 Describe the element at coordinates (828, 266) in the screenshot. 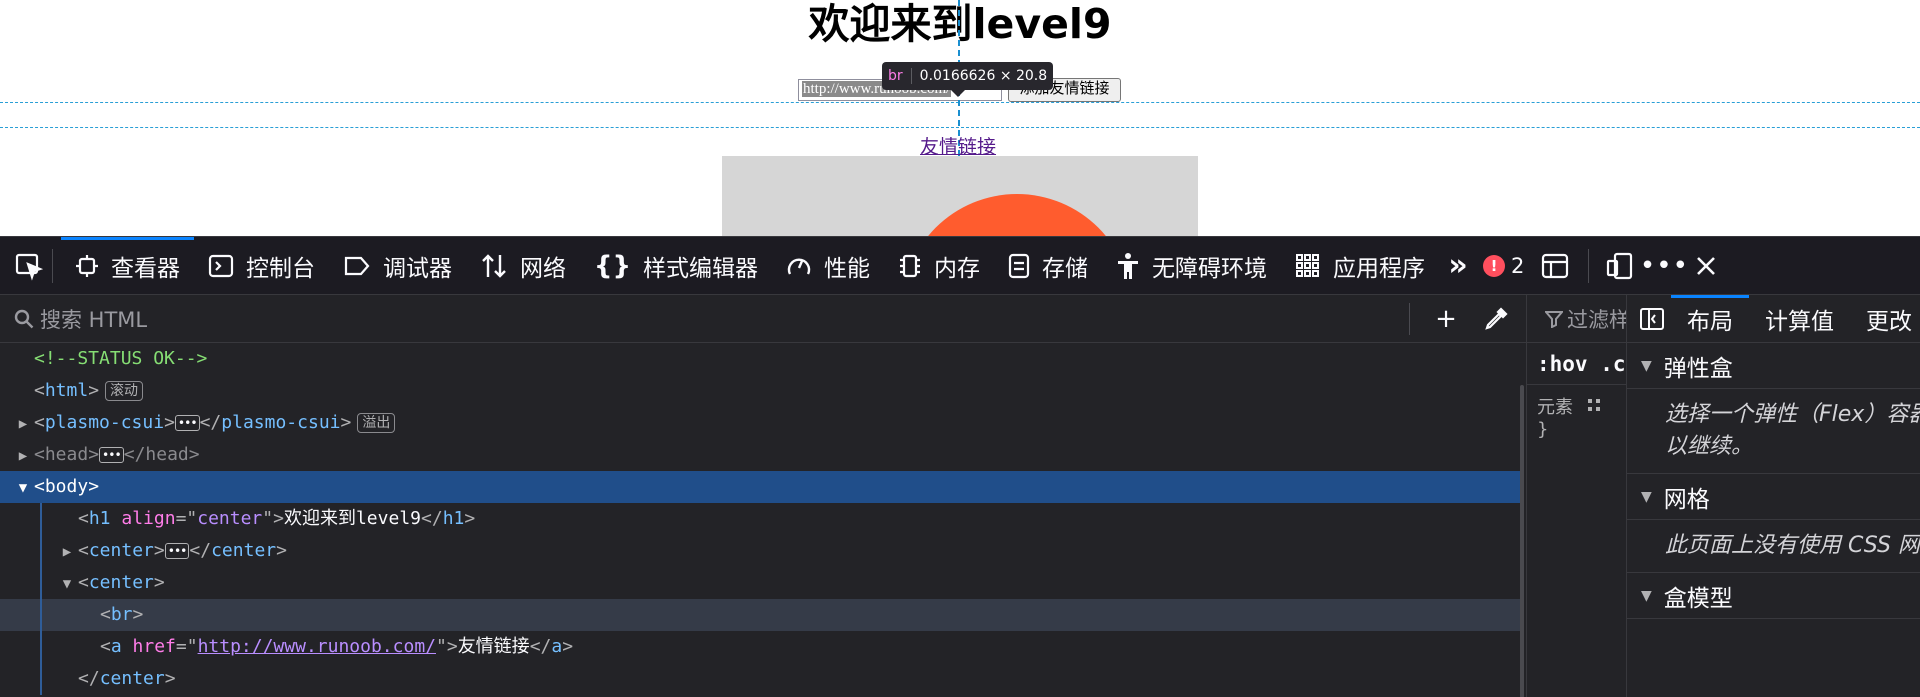

I see `tab-performance: 性能` at that location.